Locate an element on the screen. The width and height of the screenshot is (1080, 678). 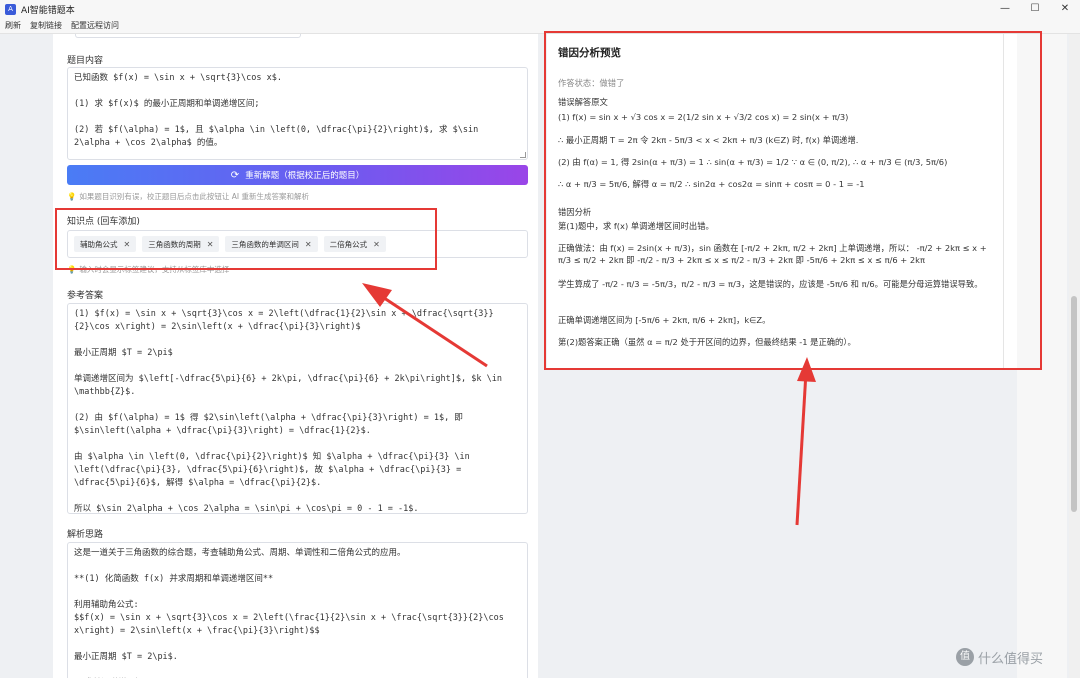
watermark: 值 什么值得买 is located at coordinates (1016, 657).